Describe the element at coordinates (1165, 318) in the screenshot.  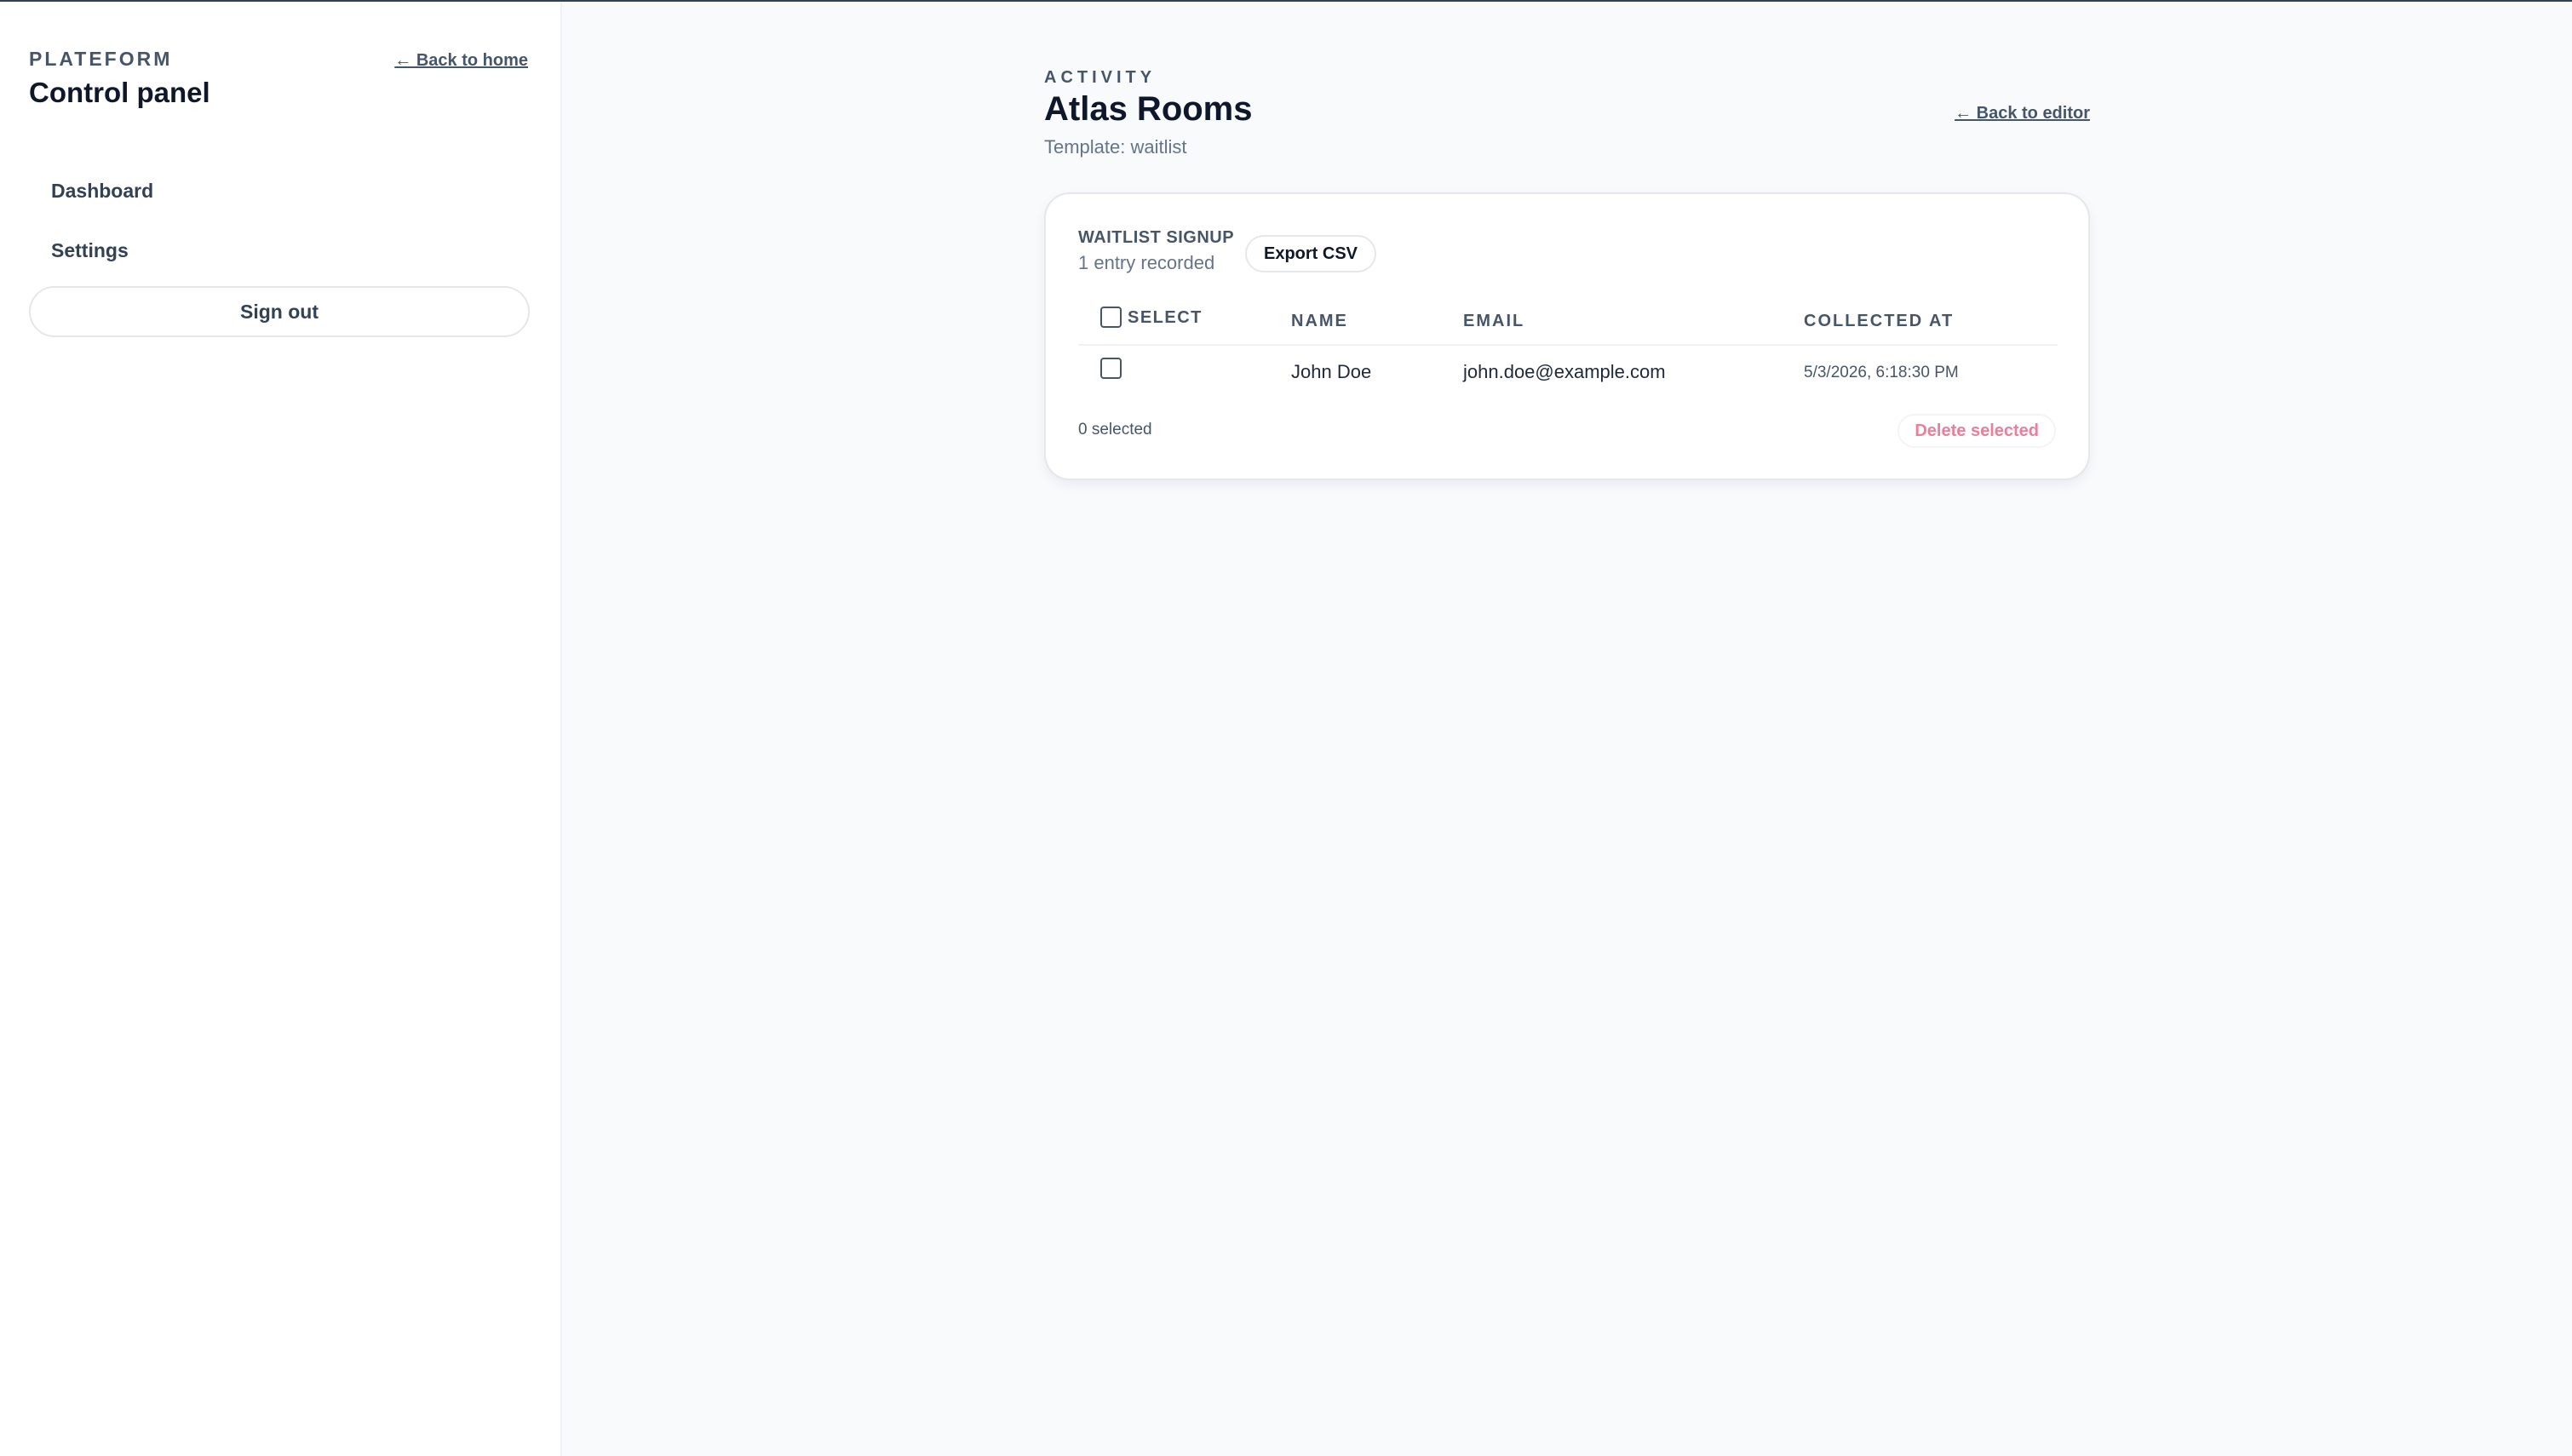
I see `column-header-select: SELECT` at that location.